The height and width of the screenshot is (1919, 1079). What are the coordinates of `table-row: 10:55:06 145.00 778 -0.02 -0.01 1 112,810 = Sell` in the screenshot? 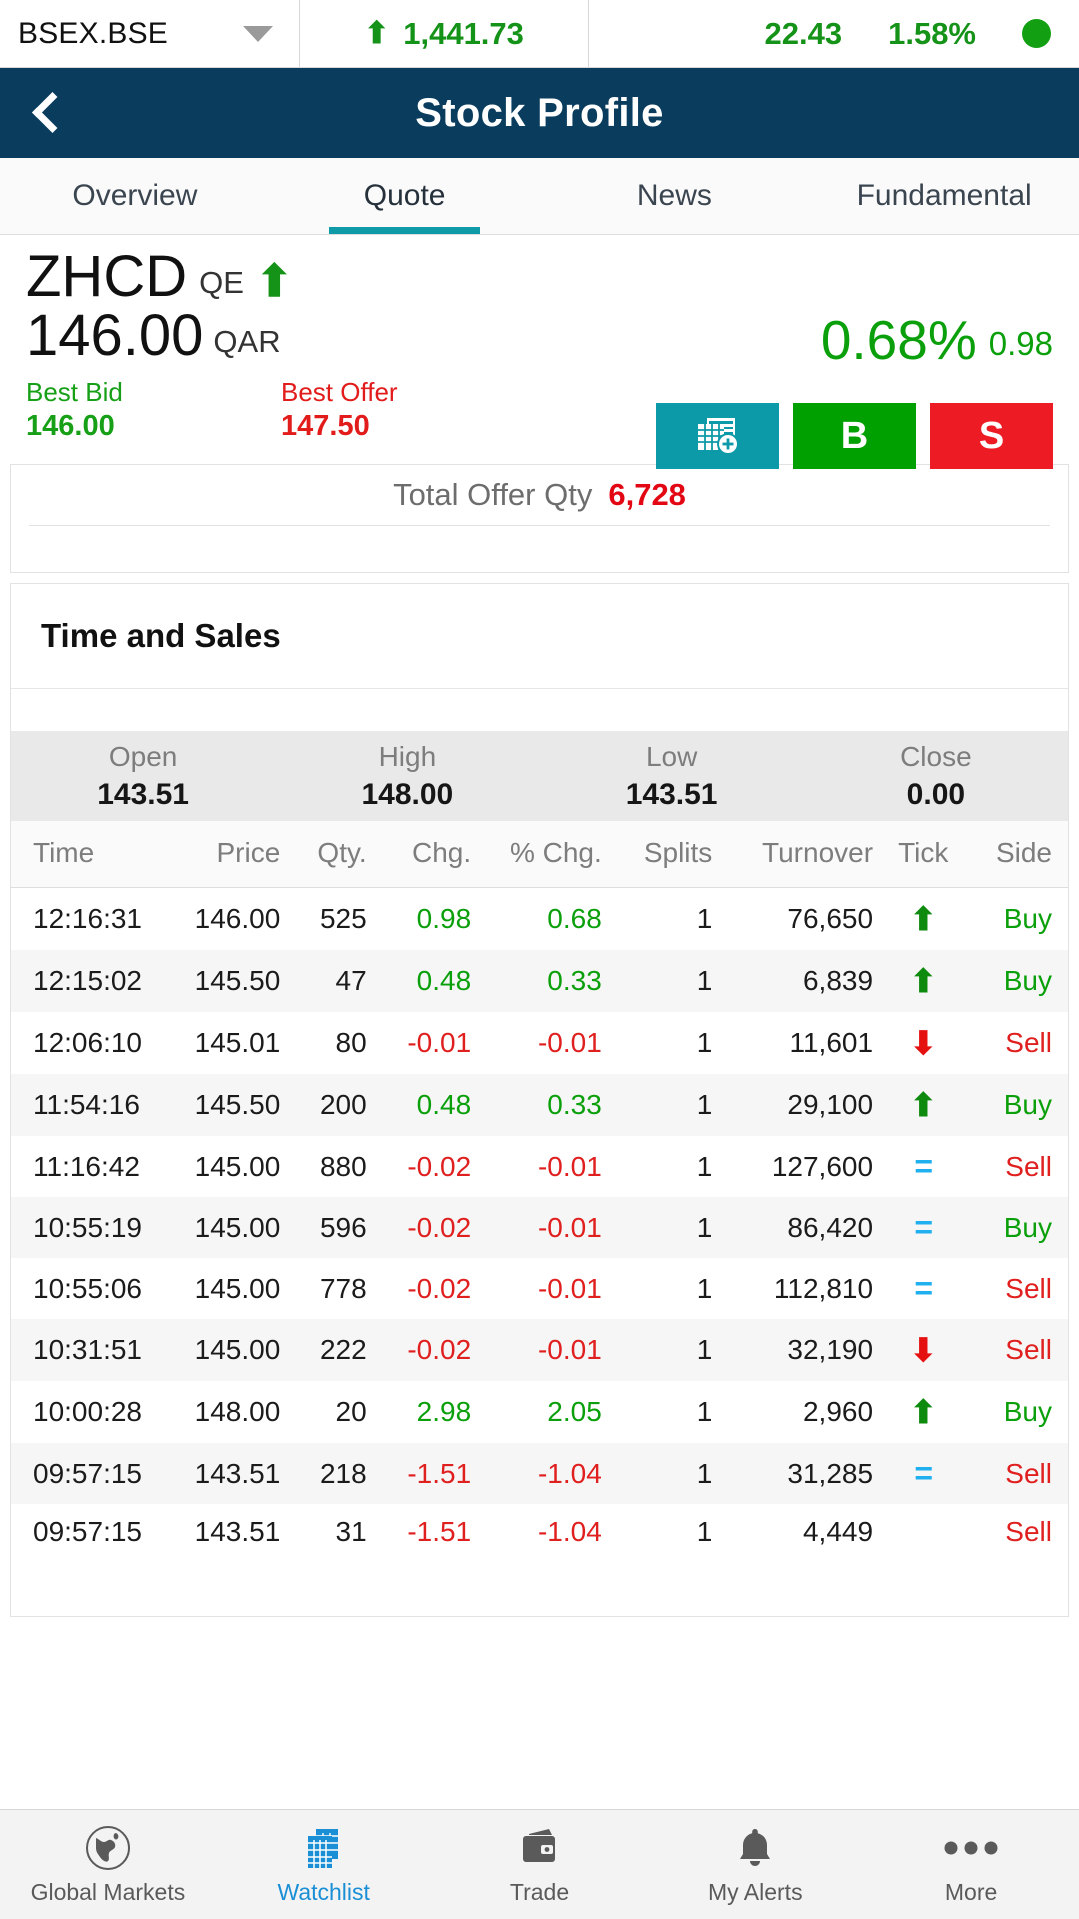 It's located at (539, 1289).